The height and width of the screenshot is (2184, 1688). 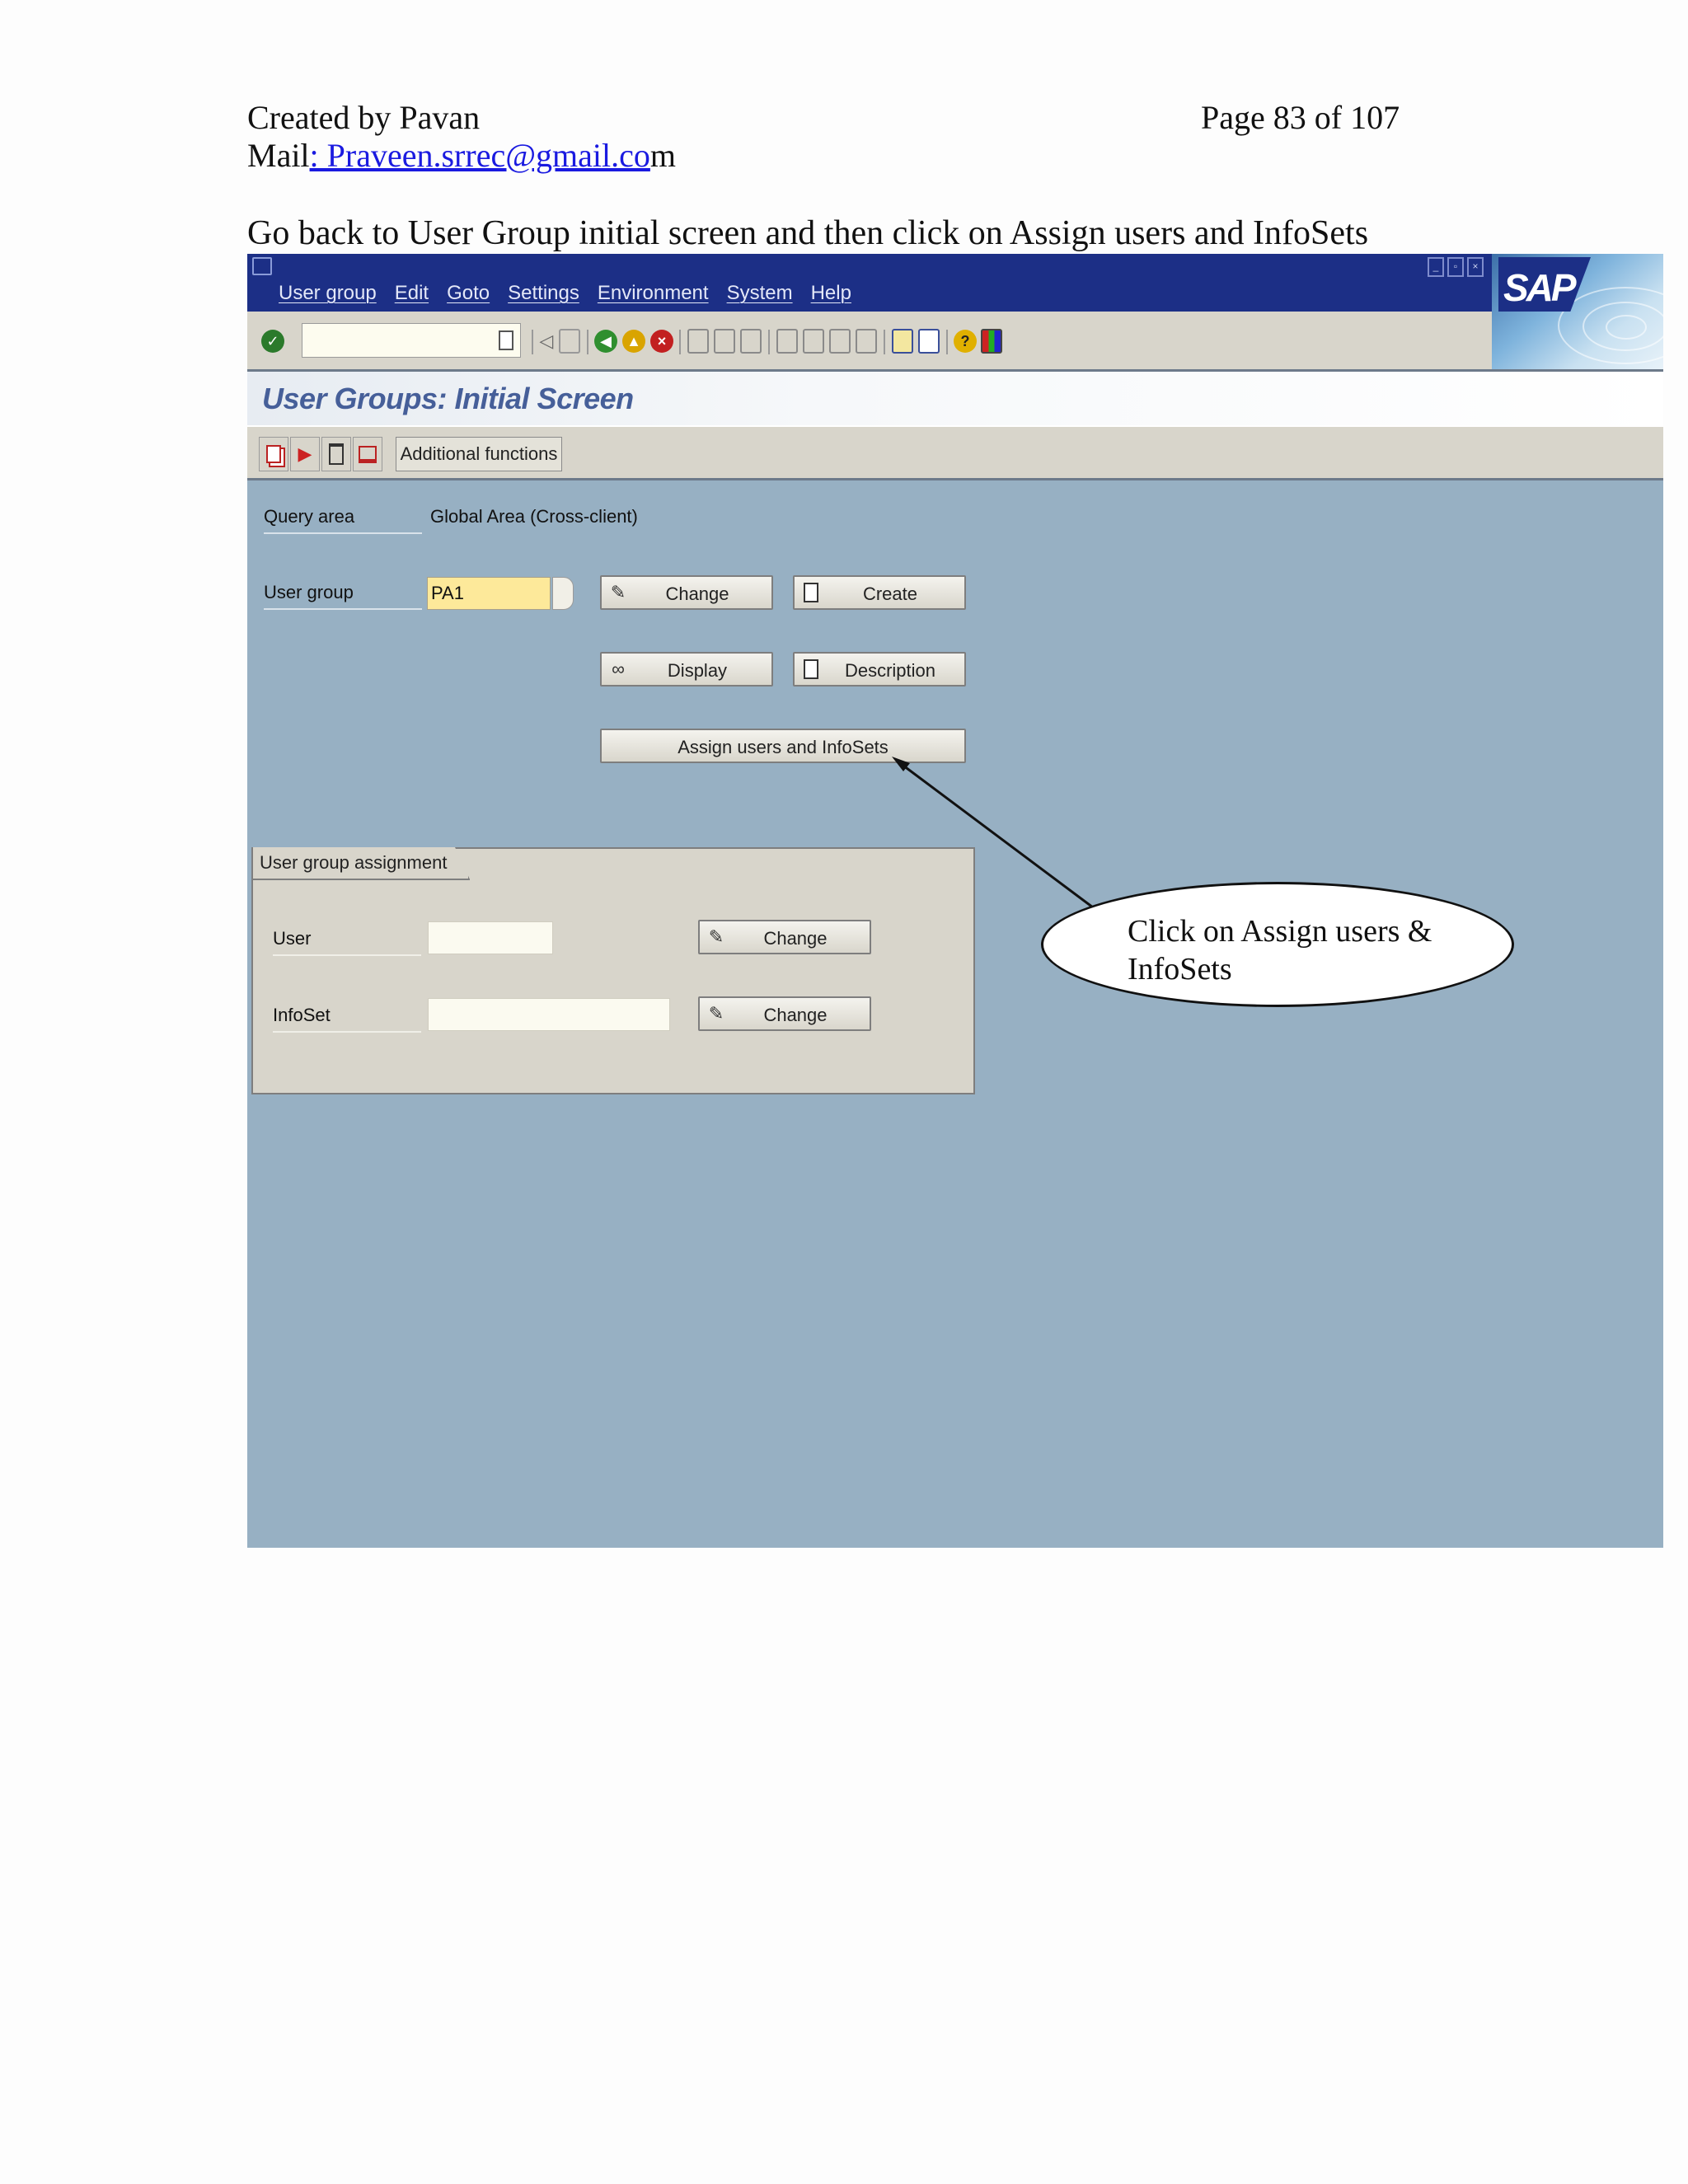 What do you see at coordinates (955, 399) in the screenshot?
I see `screen-title-area: User Groups: Initial Screen` at bounding box center [955, 399].